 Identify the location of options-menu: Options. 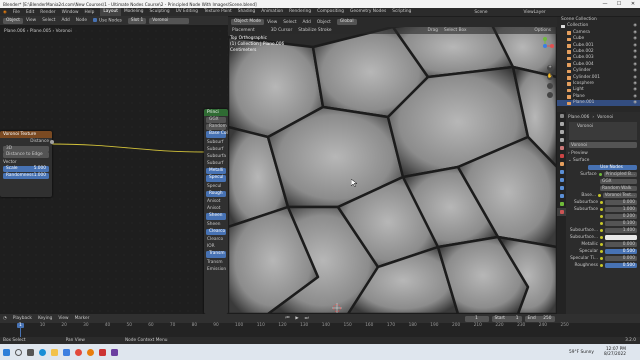
(542, 30).